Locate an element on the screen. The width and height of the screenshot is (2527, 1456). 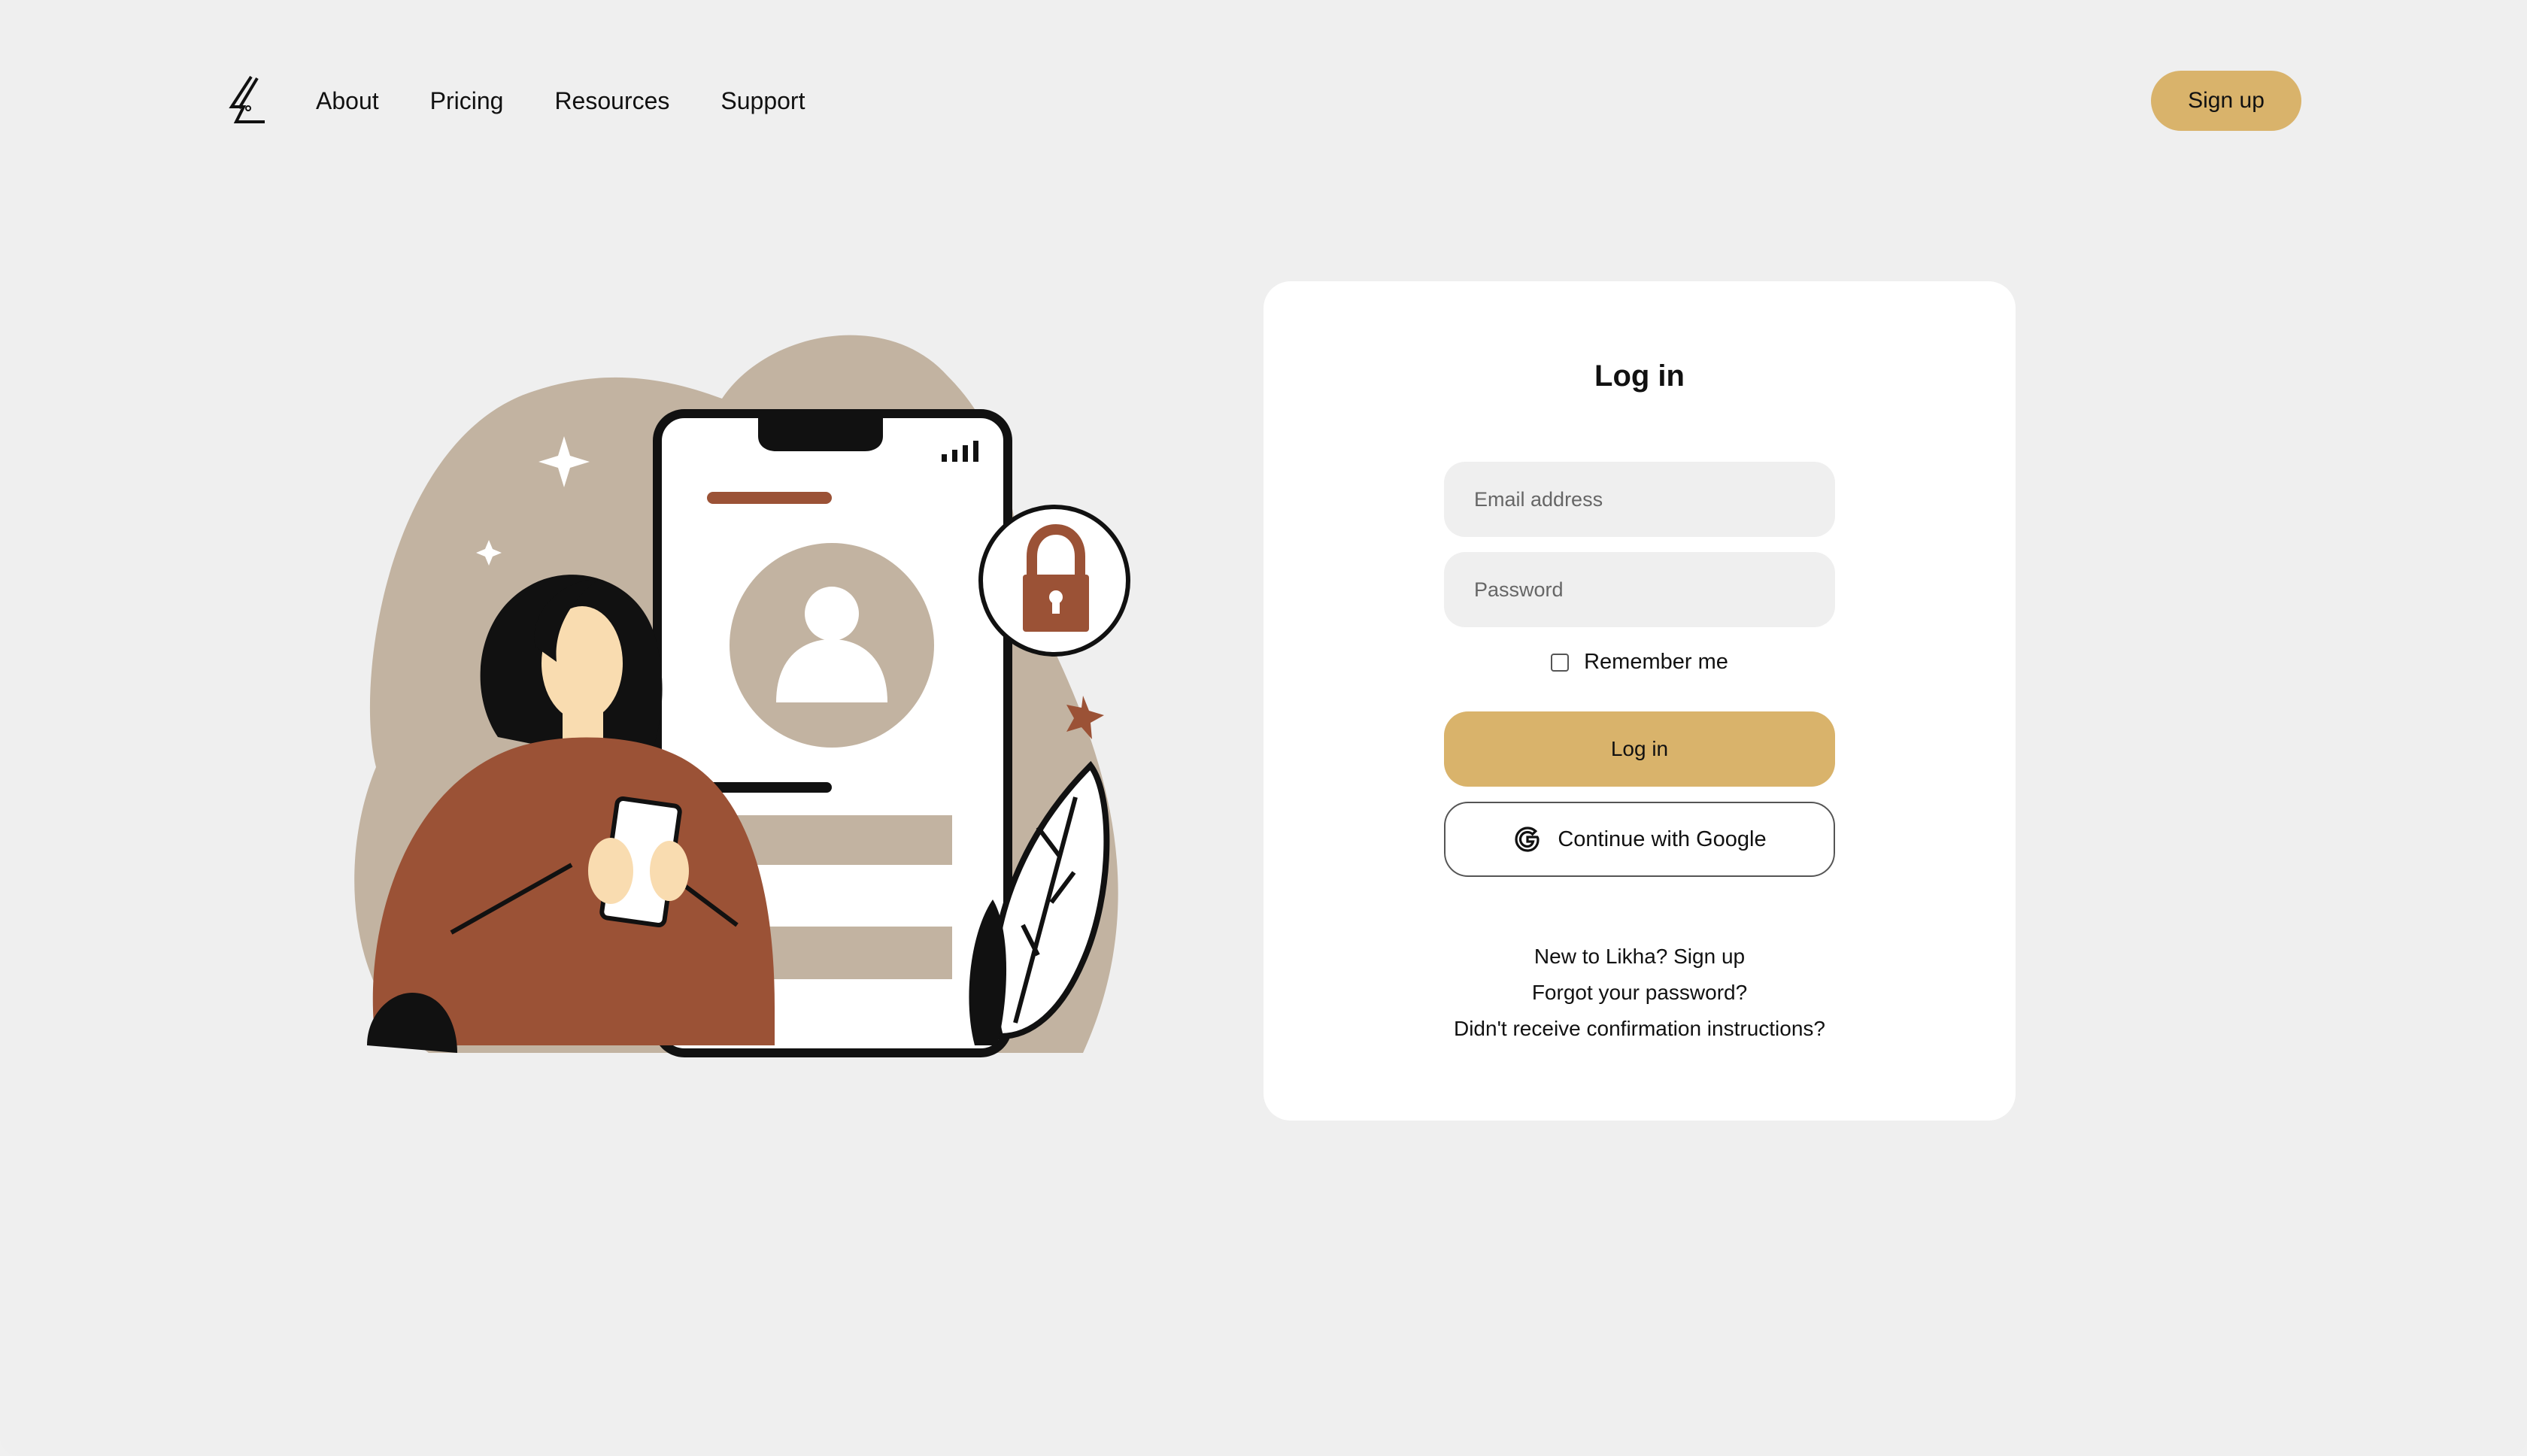
nav-resources: Resources is located at coordinates (611, 100).